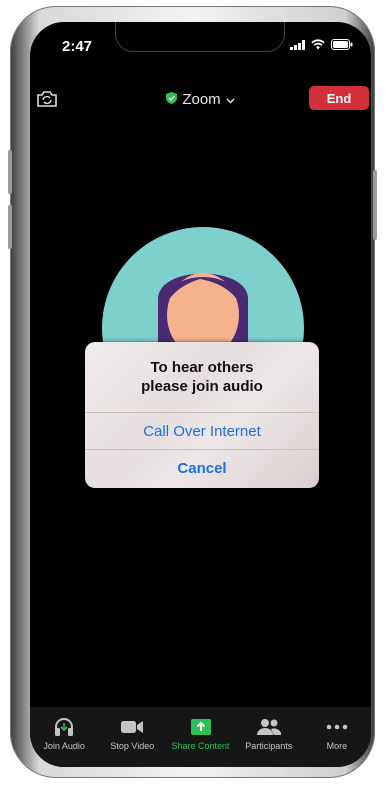  Describe the element at coordinates (202, 468) in the screenshot. I see `cancel-button: Cancel` at that location.